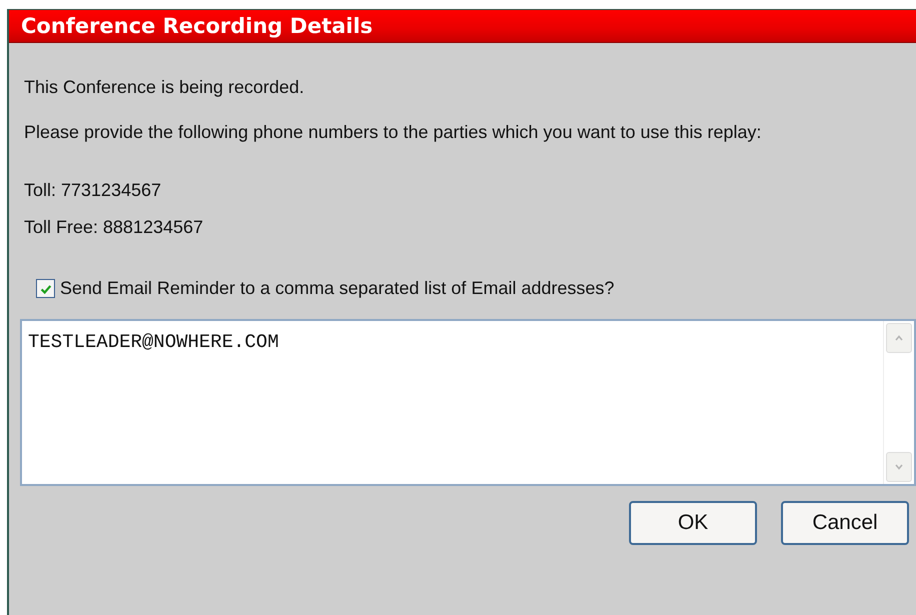 The image size is (916, 615). Describe the element at coordinates (45, 288) in the screenshot. I see `email-reminder-checkbox` at that location.